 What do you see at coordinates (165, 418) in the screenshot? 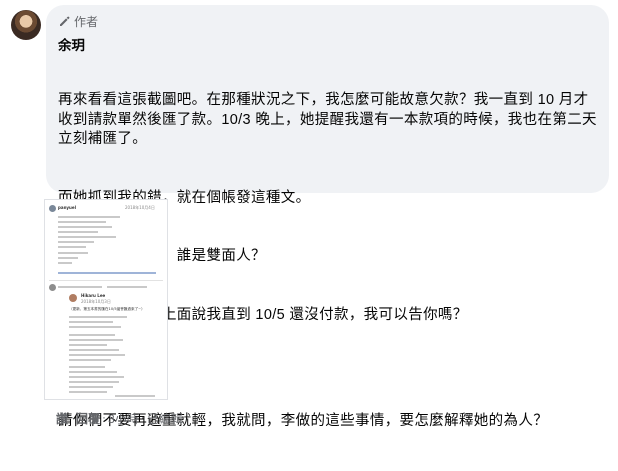
I see `edited-label: 已編輯` at bounding box center [165, 418].